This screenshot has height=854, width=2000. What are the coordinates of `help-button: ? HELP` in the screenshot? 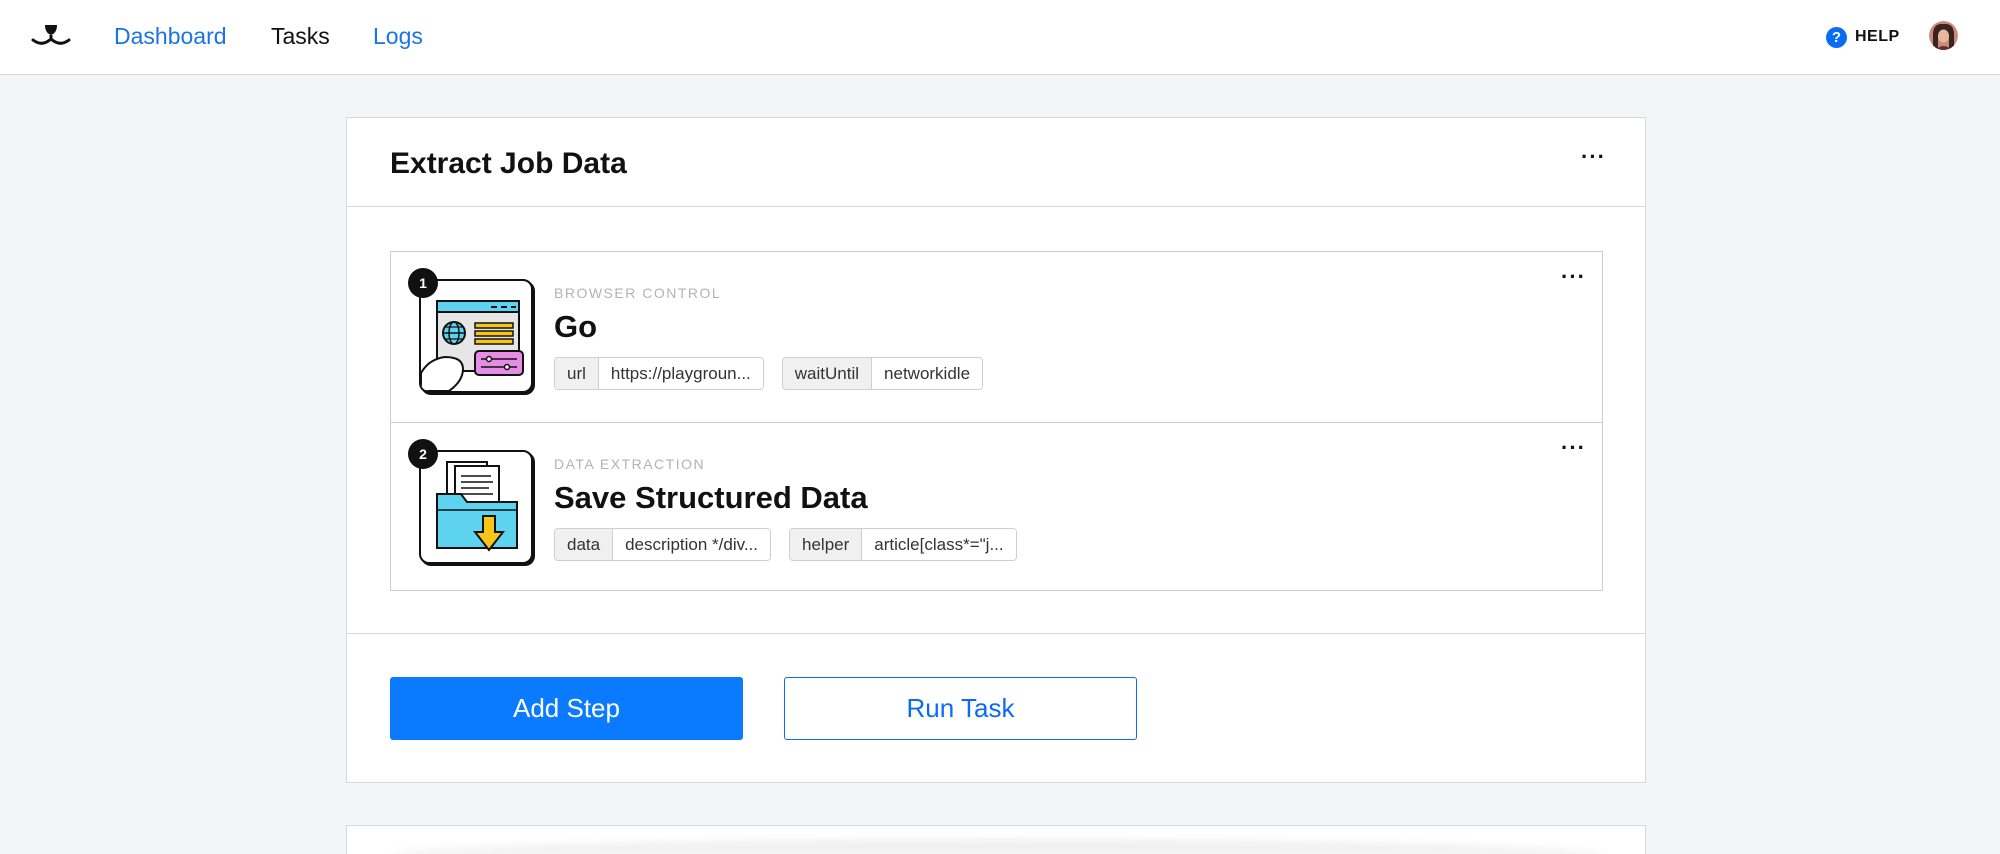 It's located at (1863, 37).